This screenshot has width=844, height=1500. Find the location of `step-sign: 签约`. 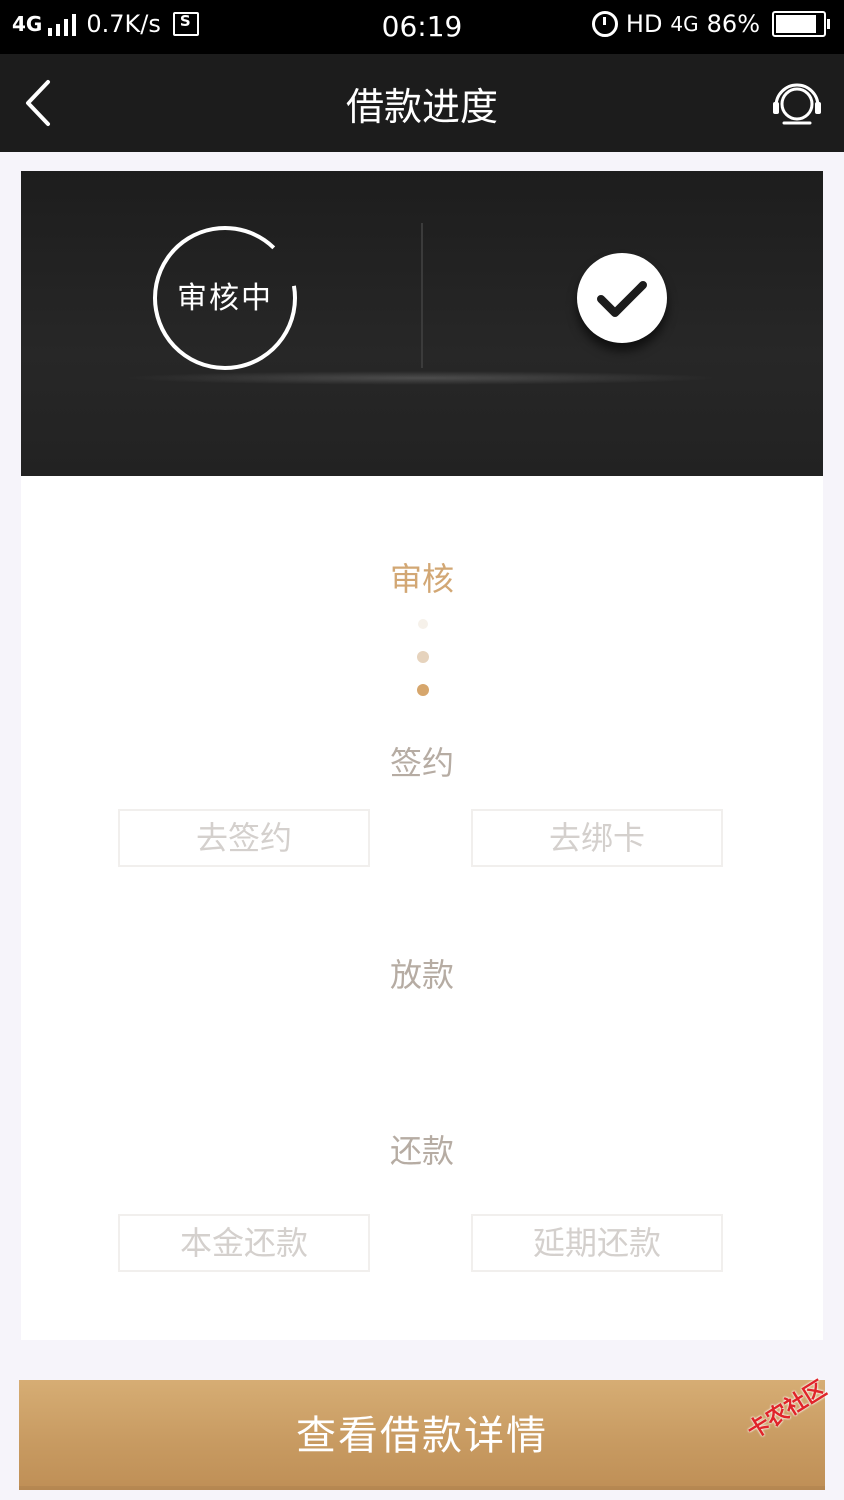

step-sign: 签约 is located at coordinates (421, 763).